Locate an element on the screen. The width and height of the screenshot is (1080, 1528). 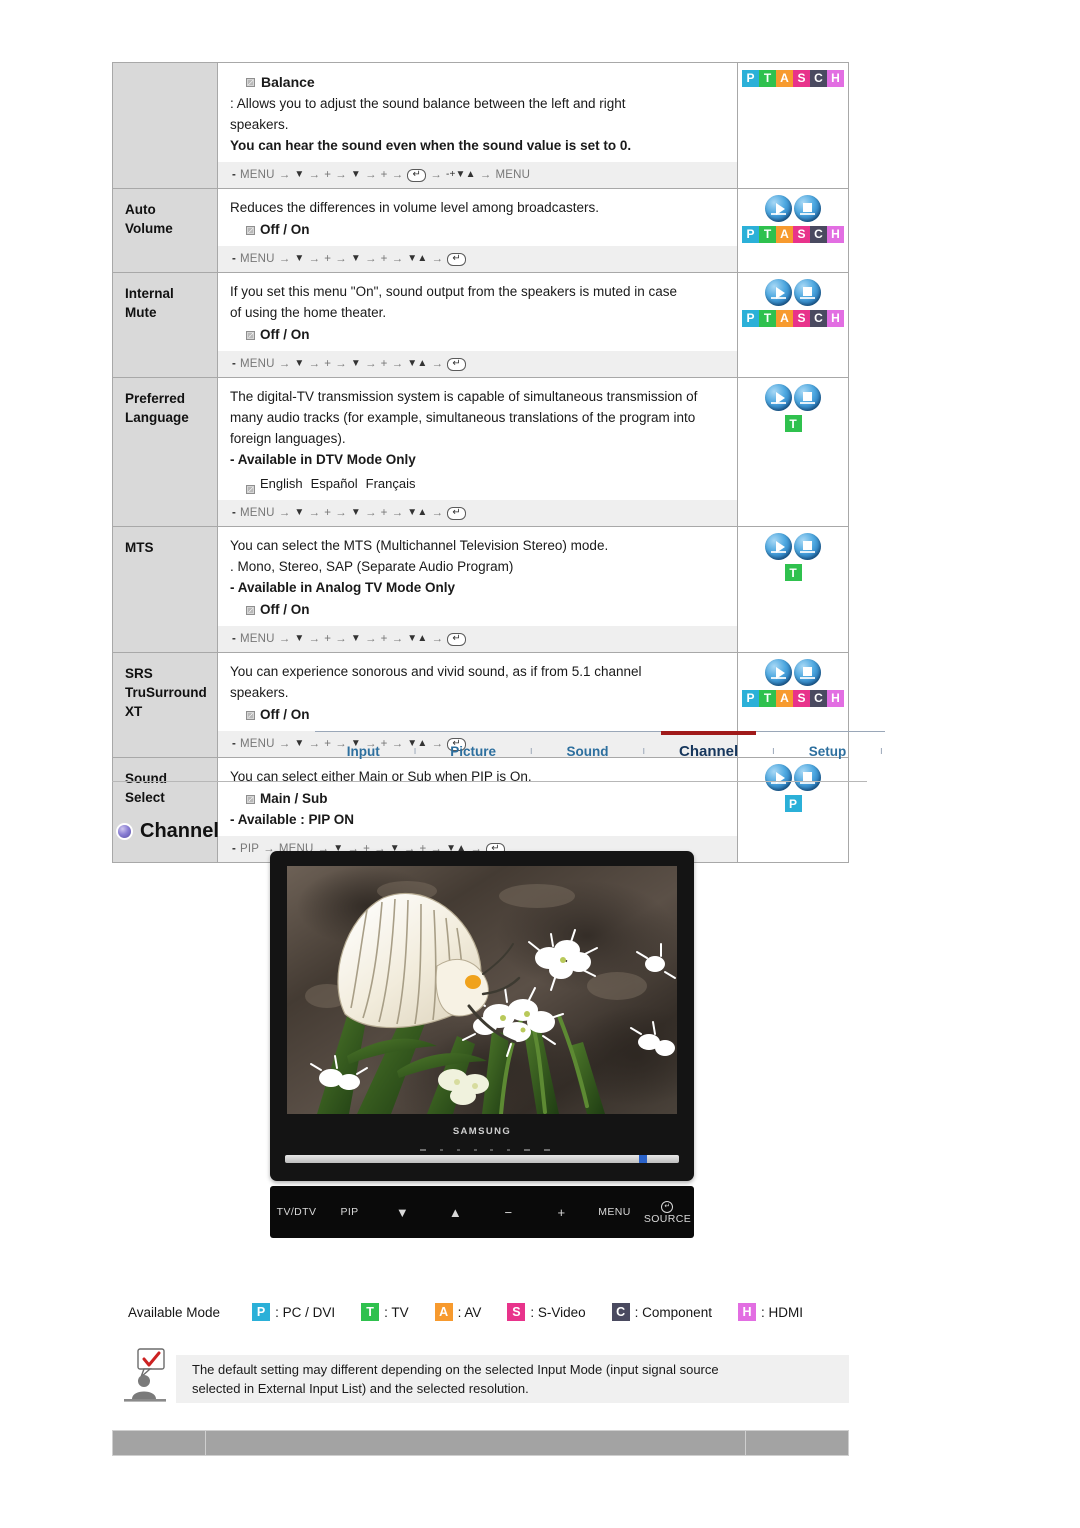
row-subtitle: Balance is located at coordinates (486, 82).